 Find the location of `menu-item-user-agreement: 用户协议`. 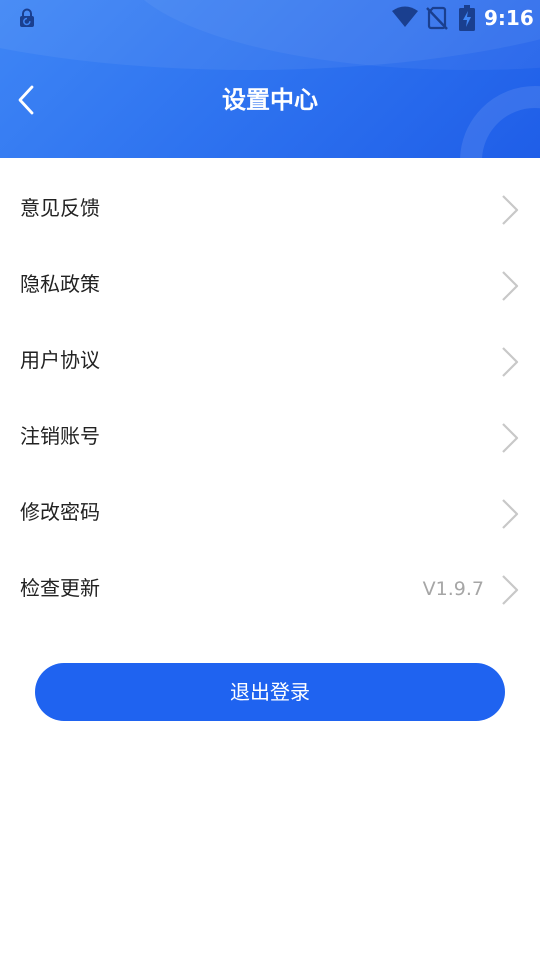

menu-item-user-agreement: 用户协议 is located at coordinates (270, 360).